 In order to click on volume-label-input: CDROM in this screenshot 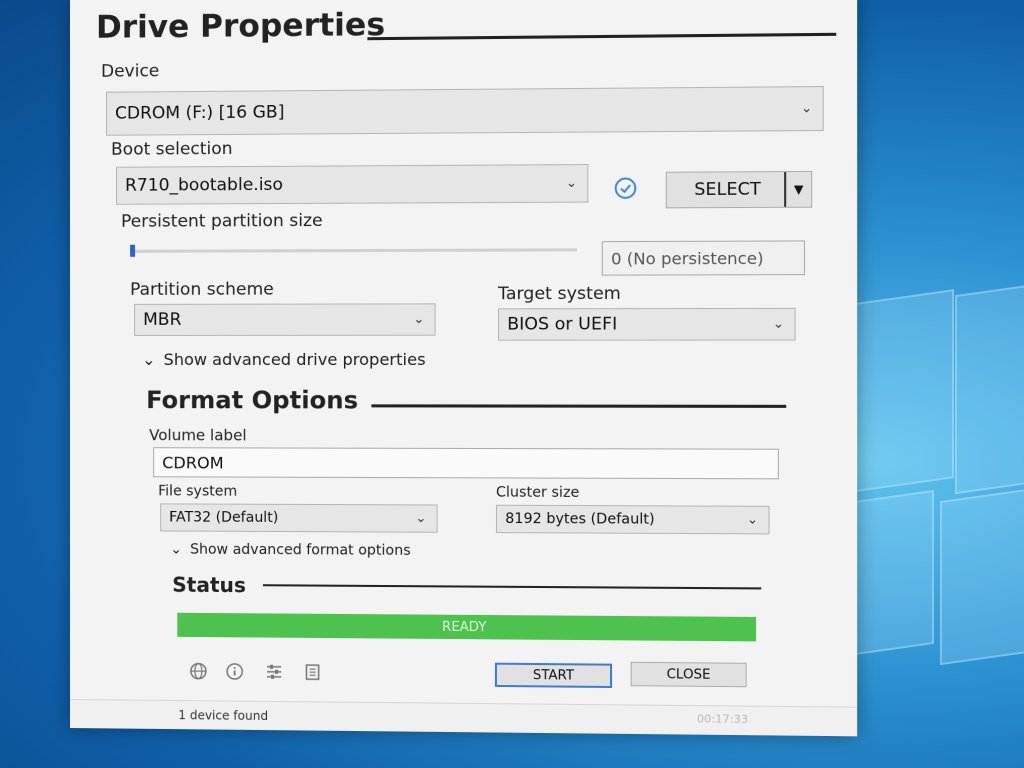, I will do `click(466, 463)`.